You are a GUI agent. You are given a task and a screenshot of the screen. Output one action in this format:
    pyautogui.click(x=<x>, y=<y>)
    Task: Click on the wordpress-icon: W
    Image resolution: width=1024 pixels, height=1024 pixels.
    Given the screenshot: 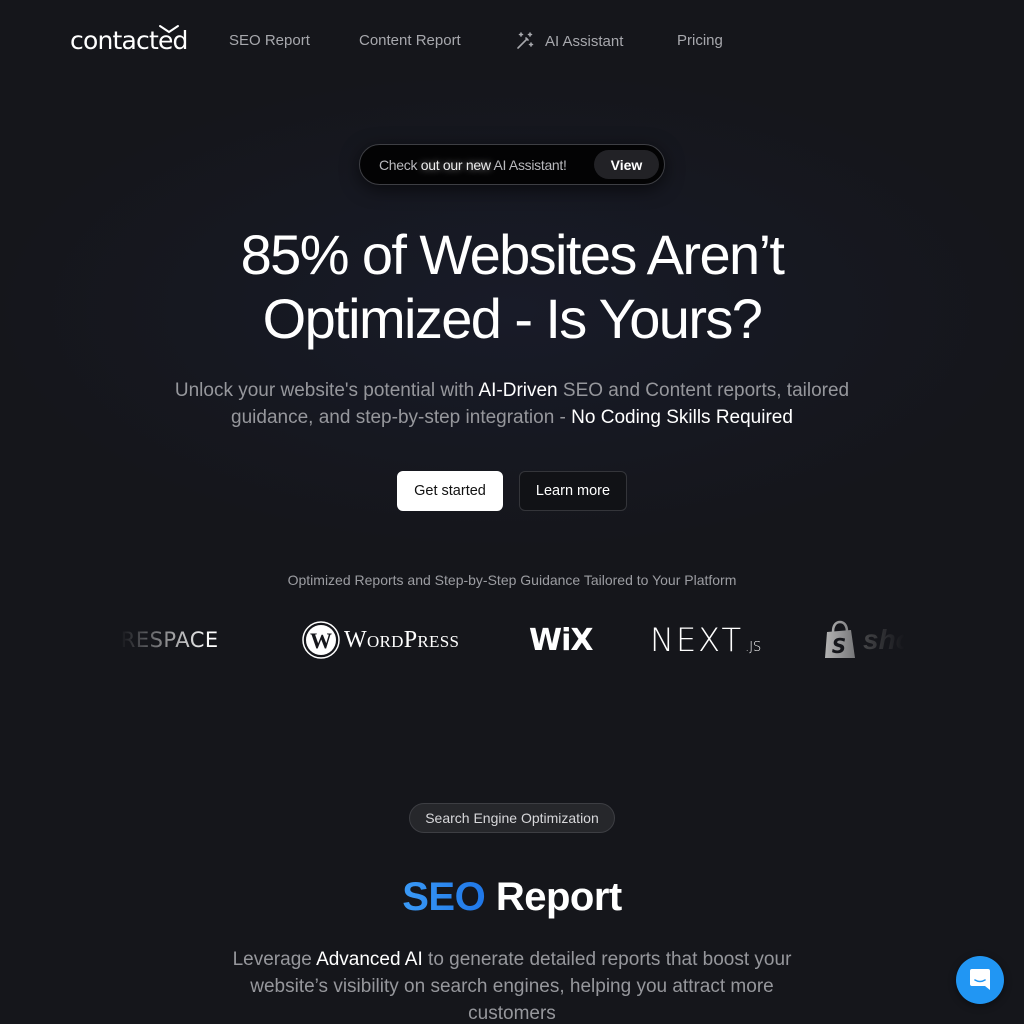 What is the action you would take?
    pyautogui.click(x=321, y=640)
    